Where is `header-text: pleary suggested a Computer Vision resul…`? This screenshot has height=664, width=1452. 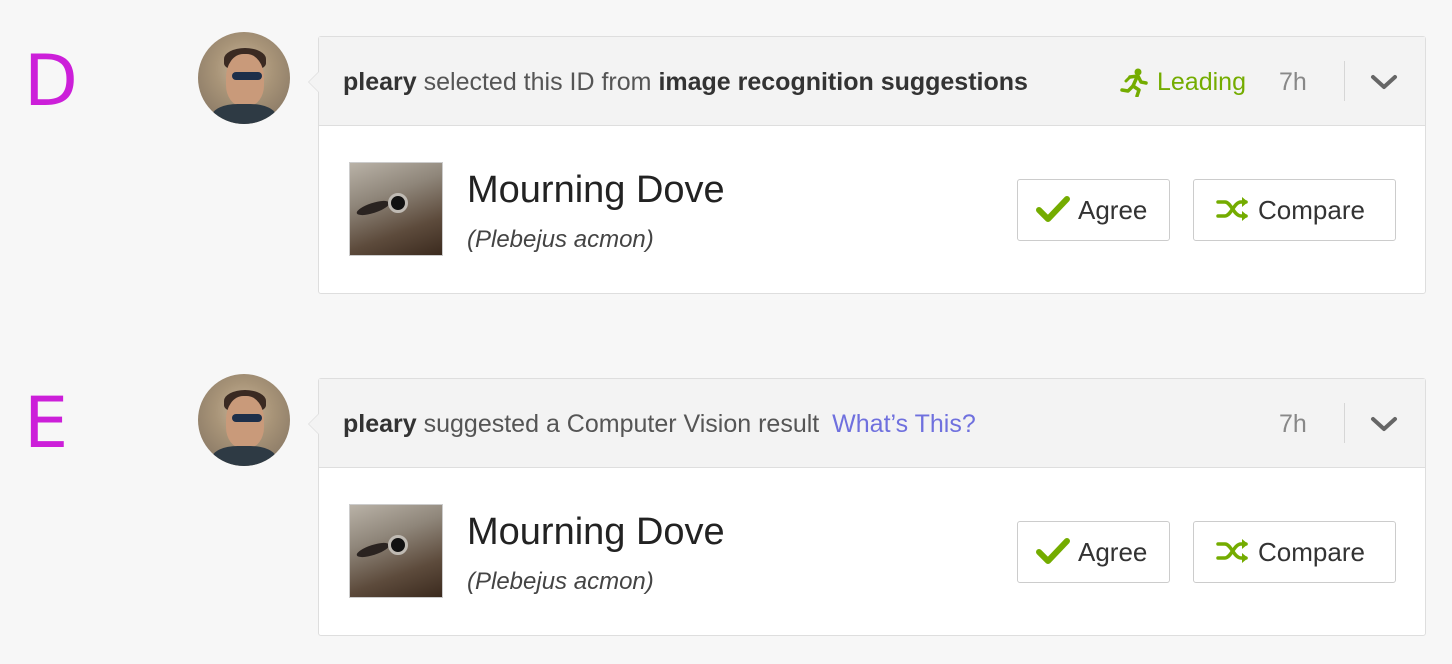 header-text: pleary suggested a Computer Vision resul… is located at coordinates (659, 424).